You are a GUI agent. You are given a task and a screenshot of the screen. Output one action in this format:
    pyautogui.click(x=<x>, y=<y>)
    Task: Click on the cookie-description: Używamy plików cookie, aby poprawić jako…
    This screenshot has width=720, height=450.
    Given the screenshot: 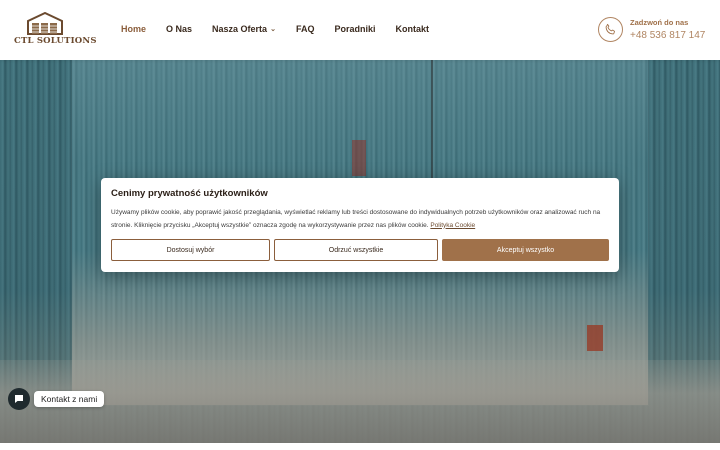 What is the action you would take?
    pyautogui.click(x=361, y=219)
    